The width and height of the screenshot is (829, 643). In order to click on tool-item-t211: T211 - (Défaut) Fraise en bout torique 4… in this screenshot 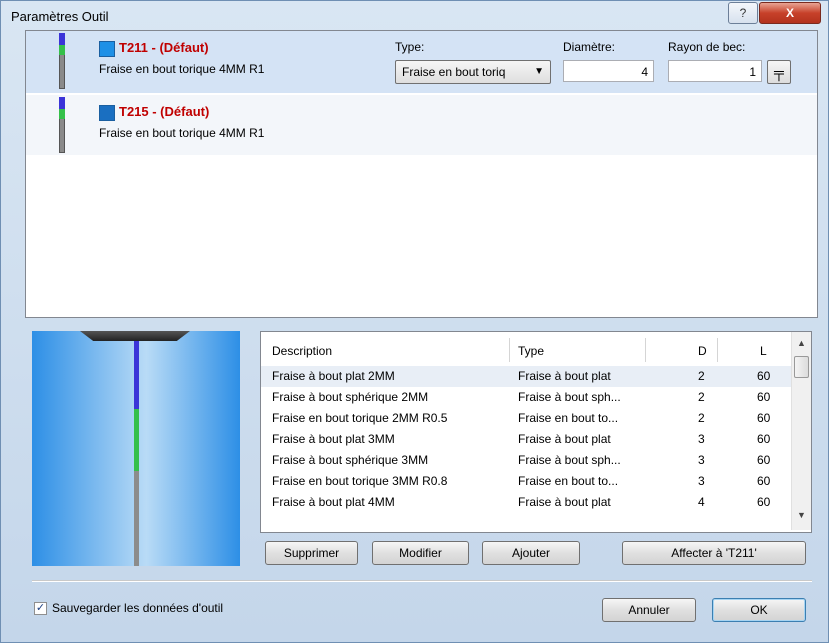, I will do `click(421, 62)`.